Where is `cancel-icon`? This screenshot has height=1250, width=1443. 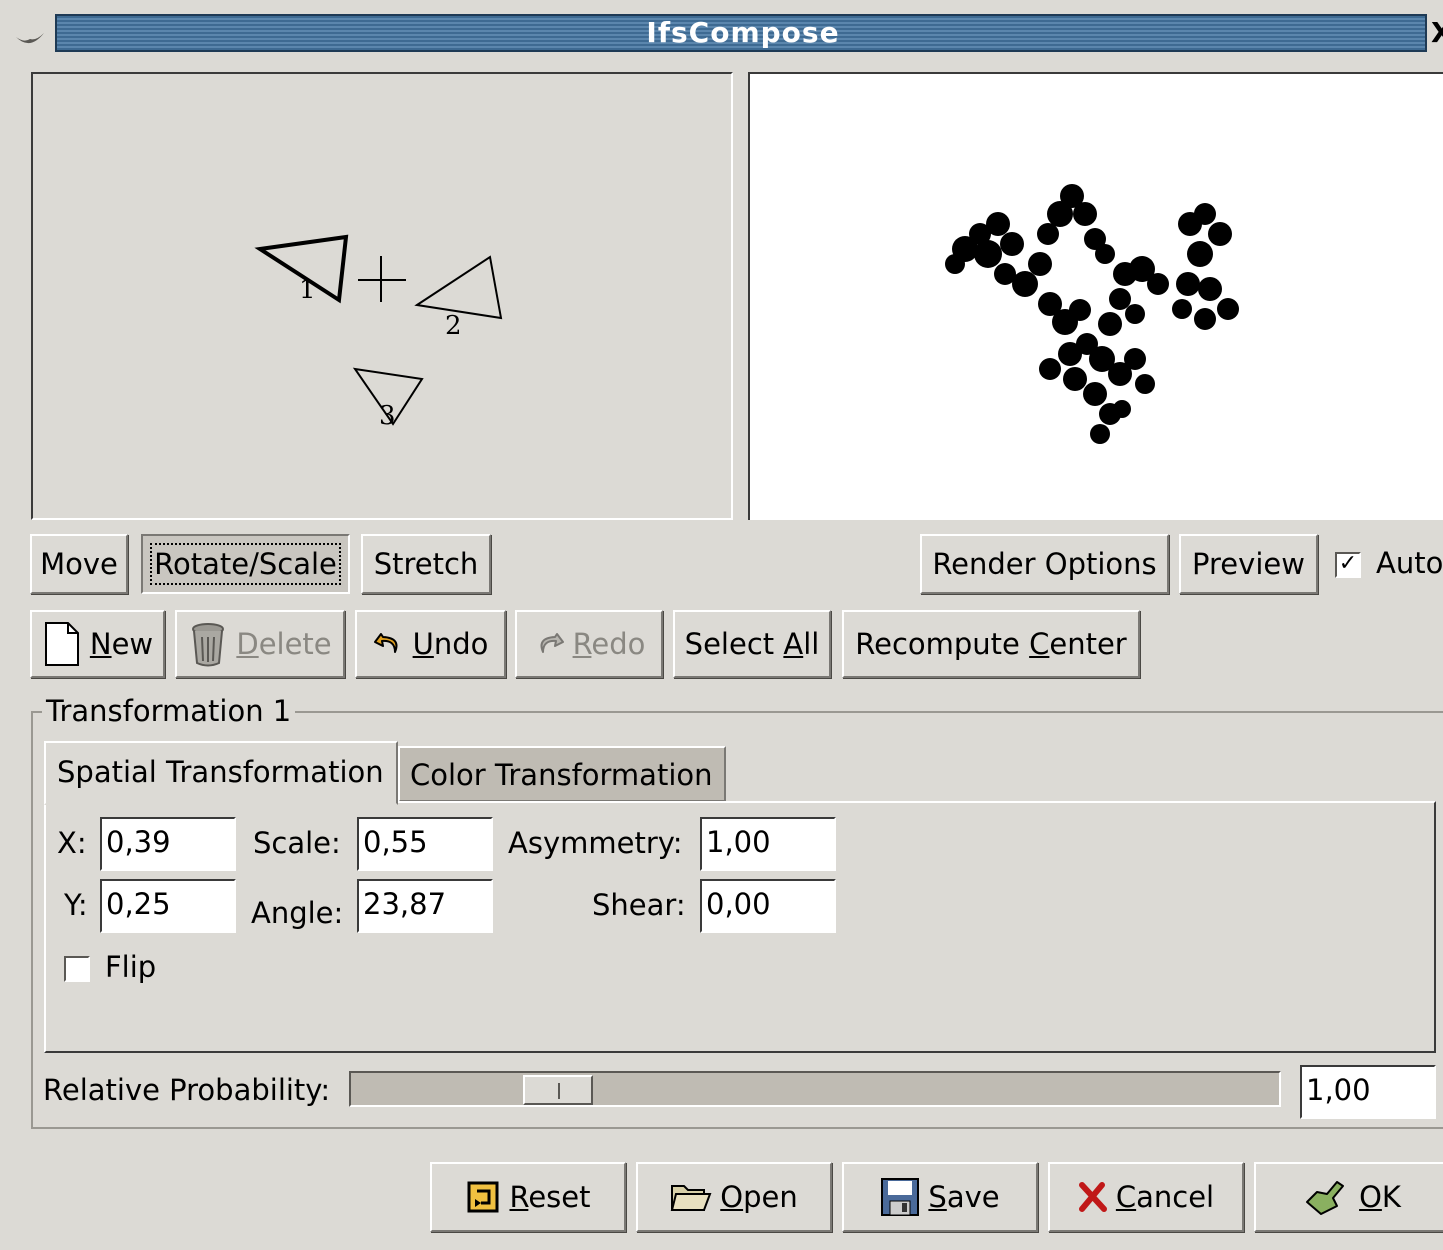
cancel-icon is located at coordinates (1092, 1197).